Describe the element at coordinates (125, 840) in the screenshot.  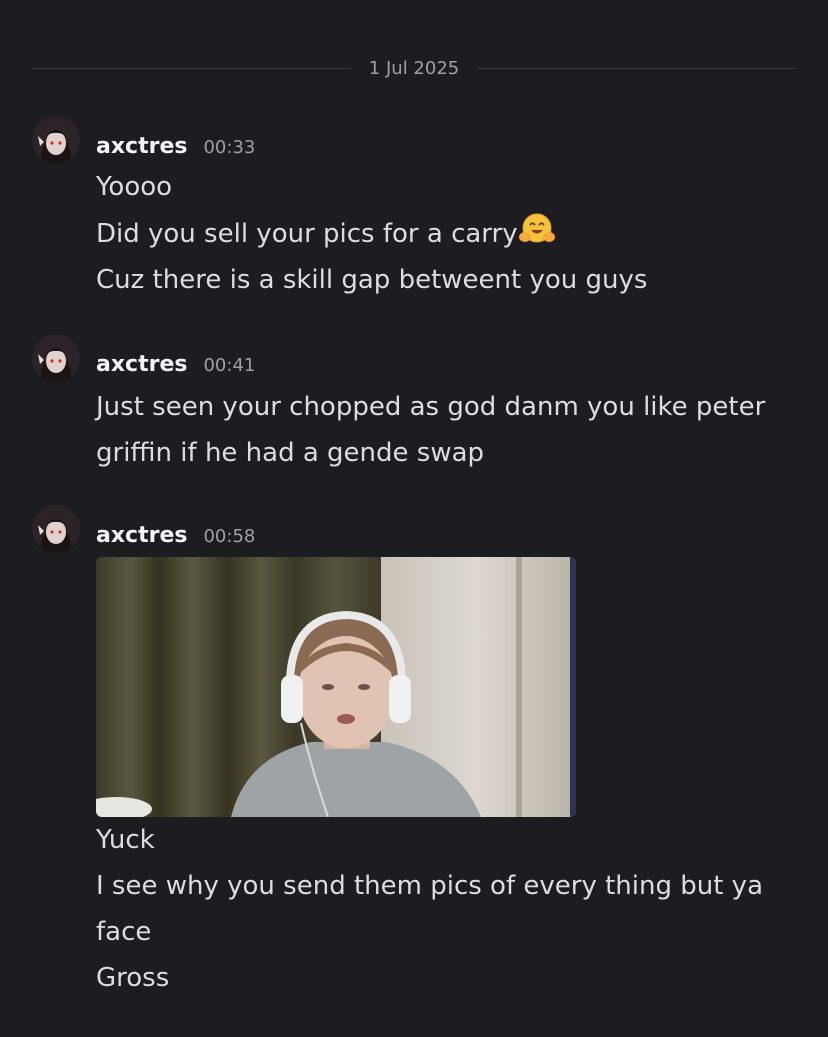
I see `message-text: Yuck` at that location.